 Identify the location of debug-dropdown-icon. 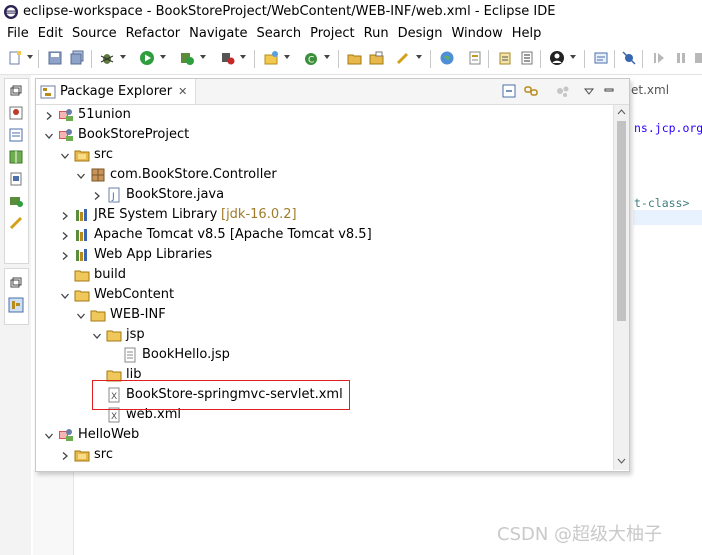
(123, 57).